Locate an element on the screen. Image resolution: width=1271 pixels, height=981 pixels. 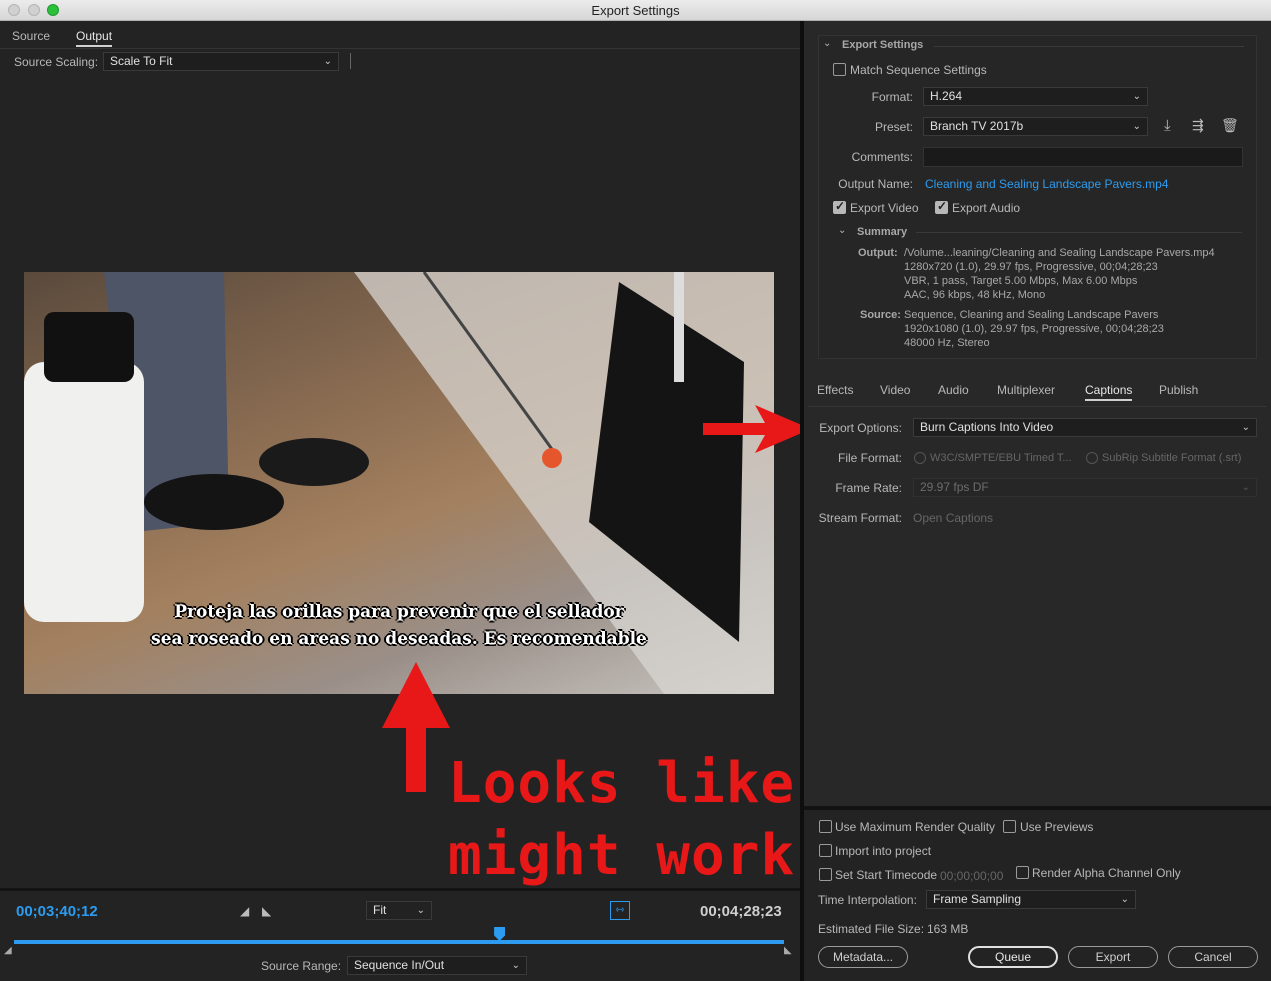
file-format-radio-srt is located at coordinates (1092, 458).